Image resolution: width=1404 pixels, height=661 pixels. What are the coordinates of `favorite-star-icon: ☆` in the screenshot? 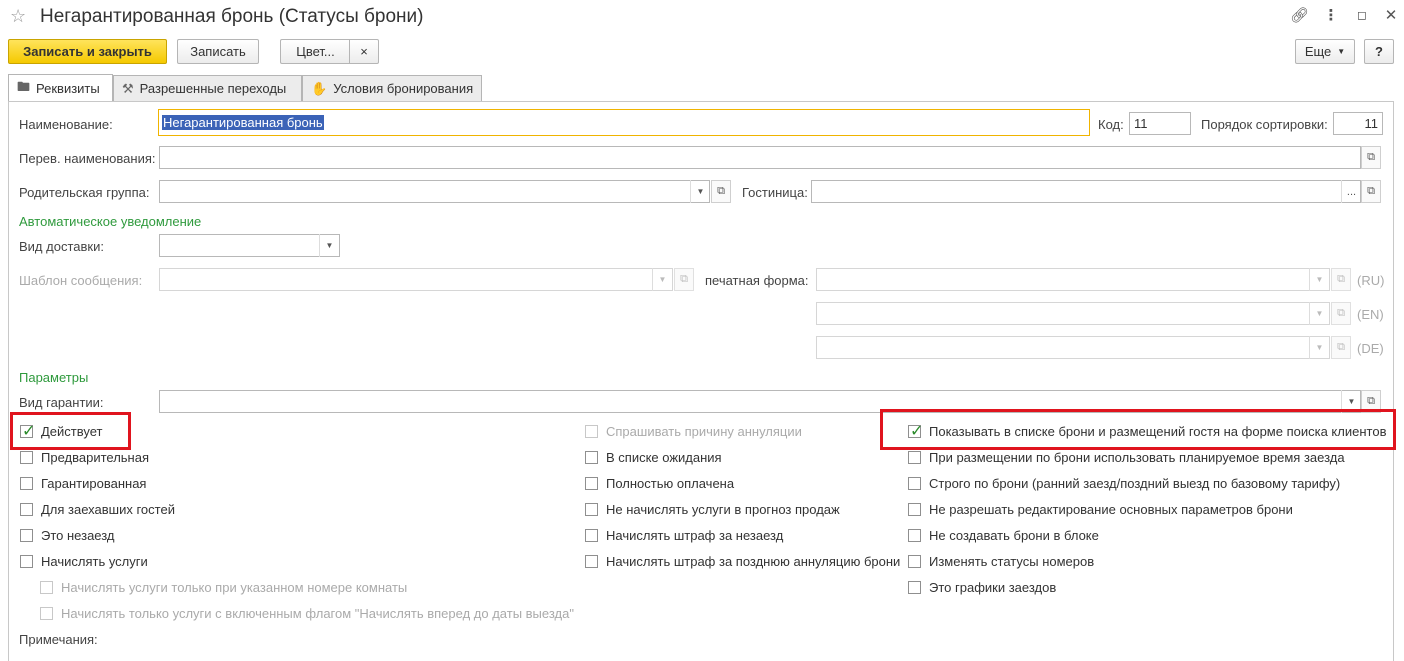 It's located at (18, 16).